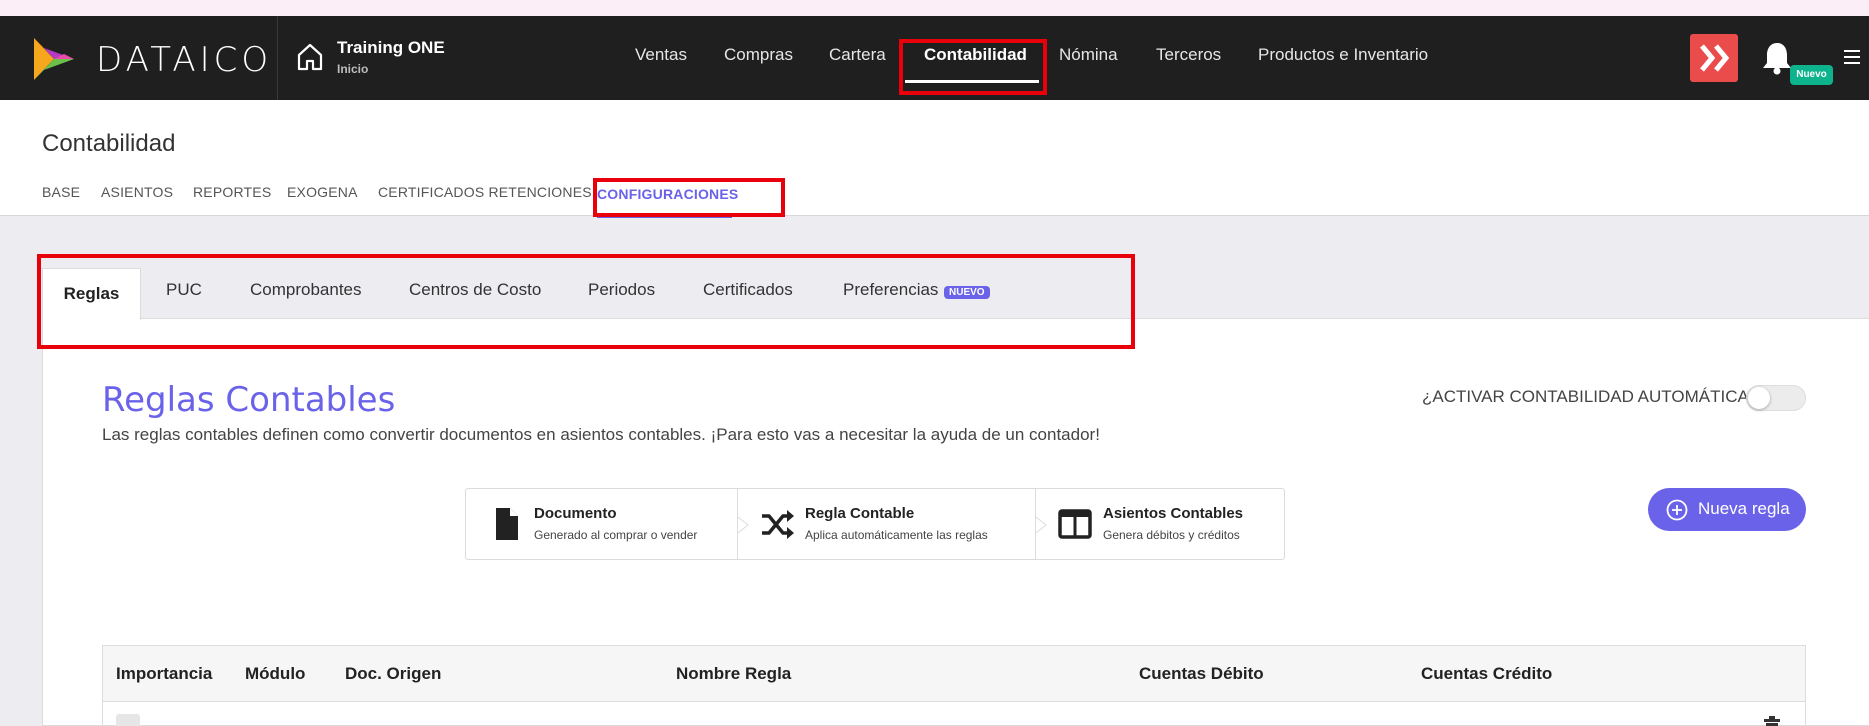 This screenshot has width=1869, height=726. What do you see at coordinates (1173, 513) in the screenshot?
I see `flow-step-title: Asientos Contables` at bounding box center [1173, 513].